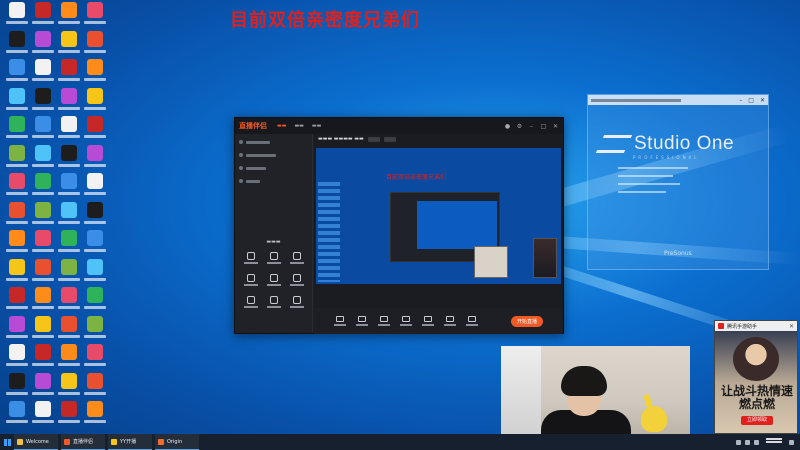 The height and width of the screenshot is (450, 800). I want to click on tab-source: ▬▬, so click(298, 126).